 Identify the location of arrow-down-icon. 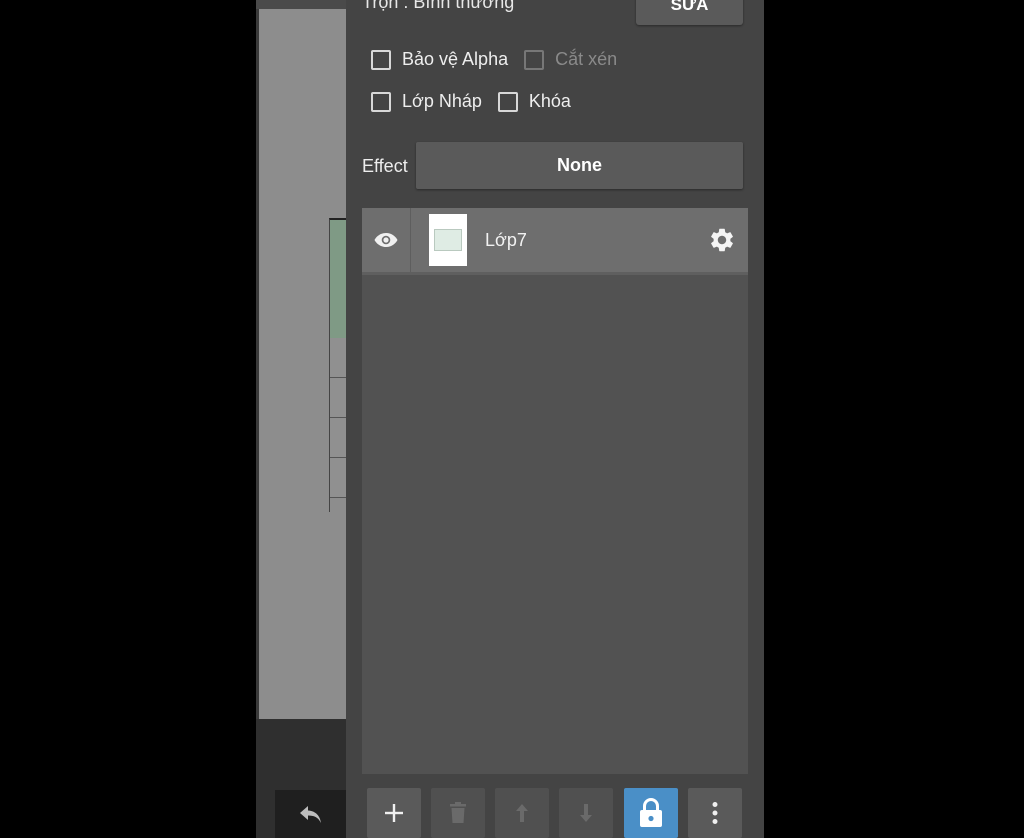
(586, 813).